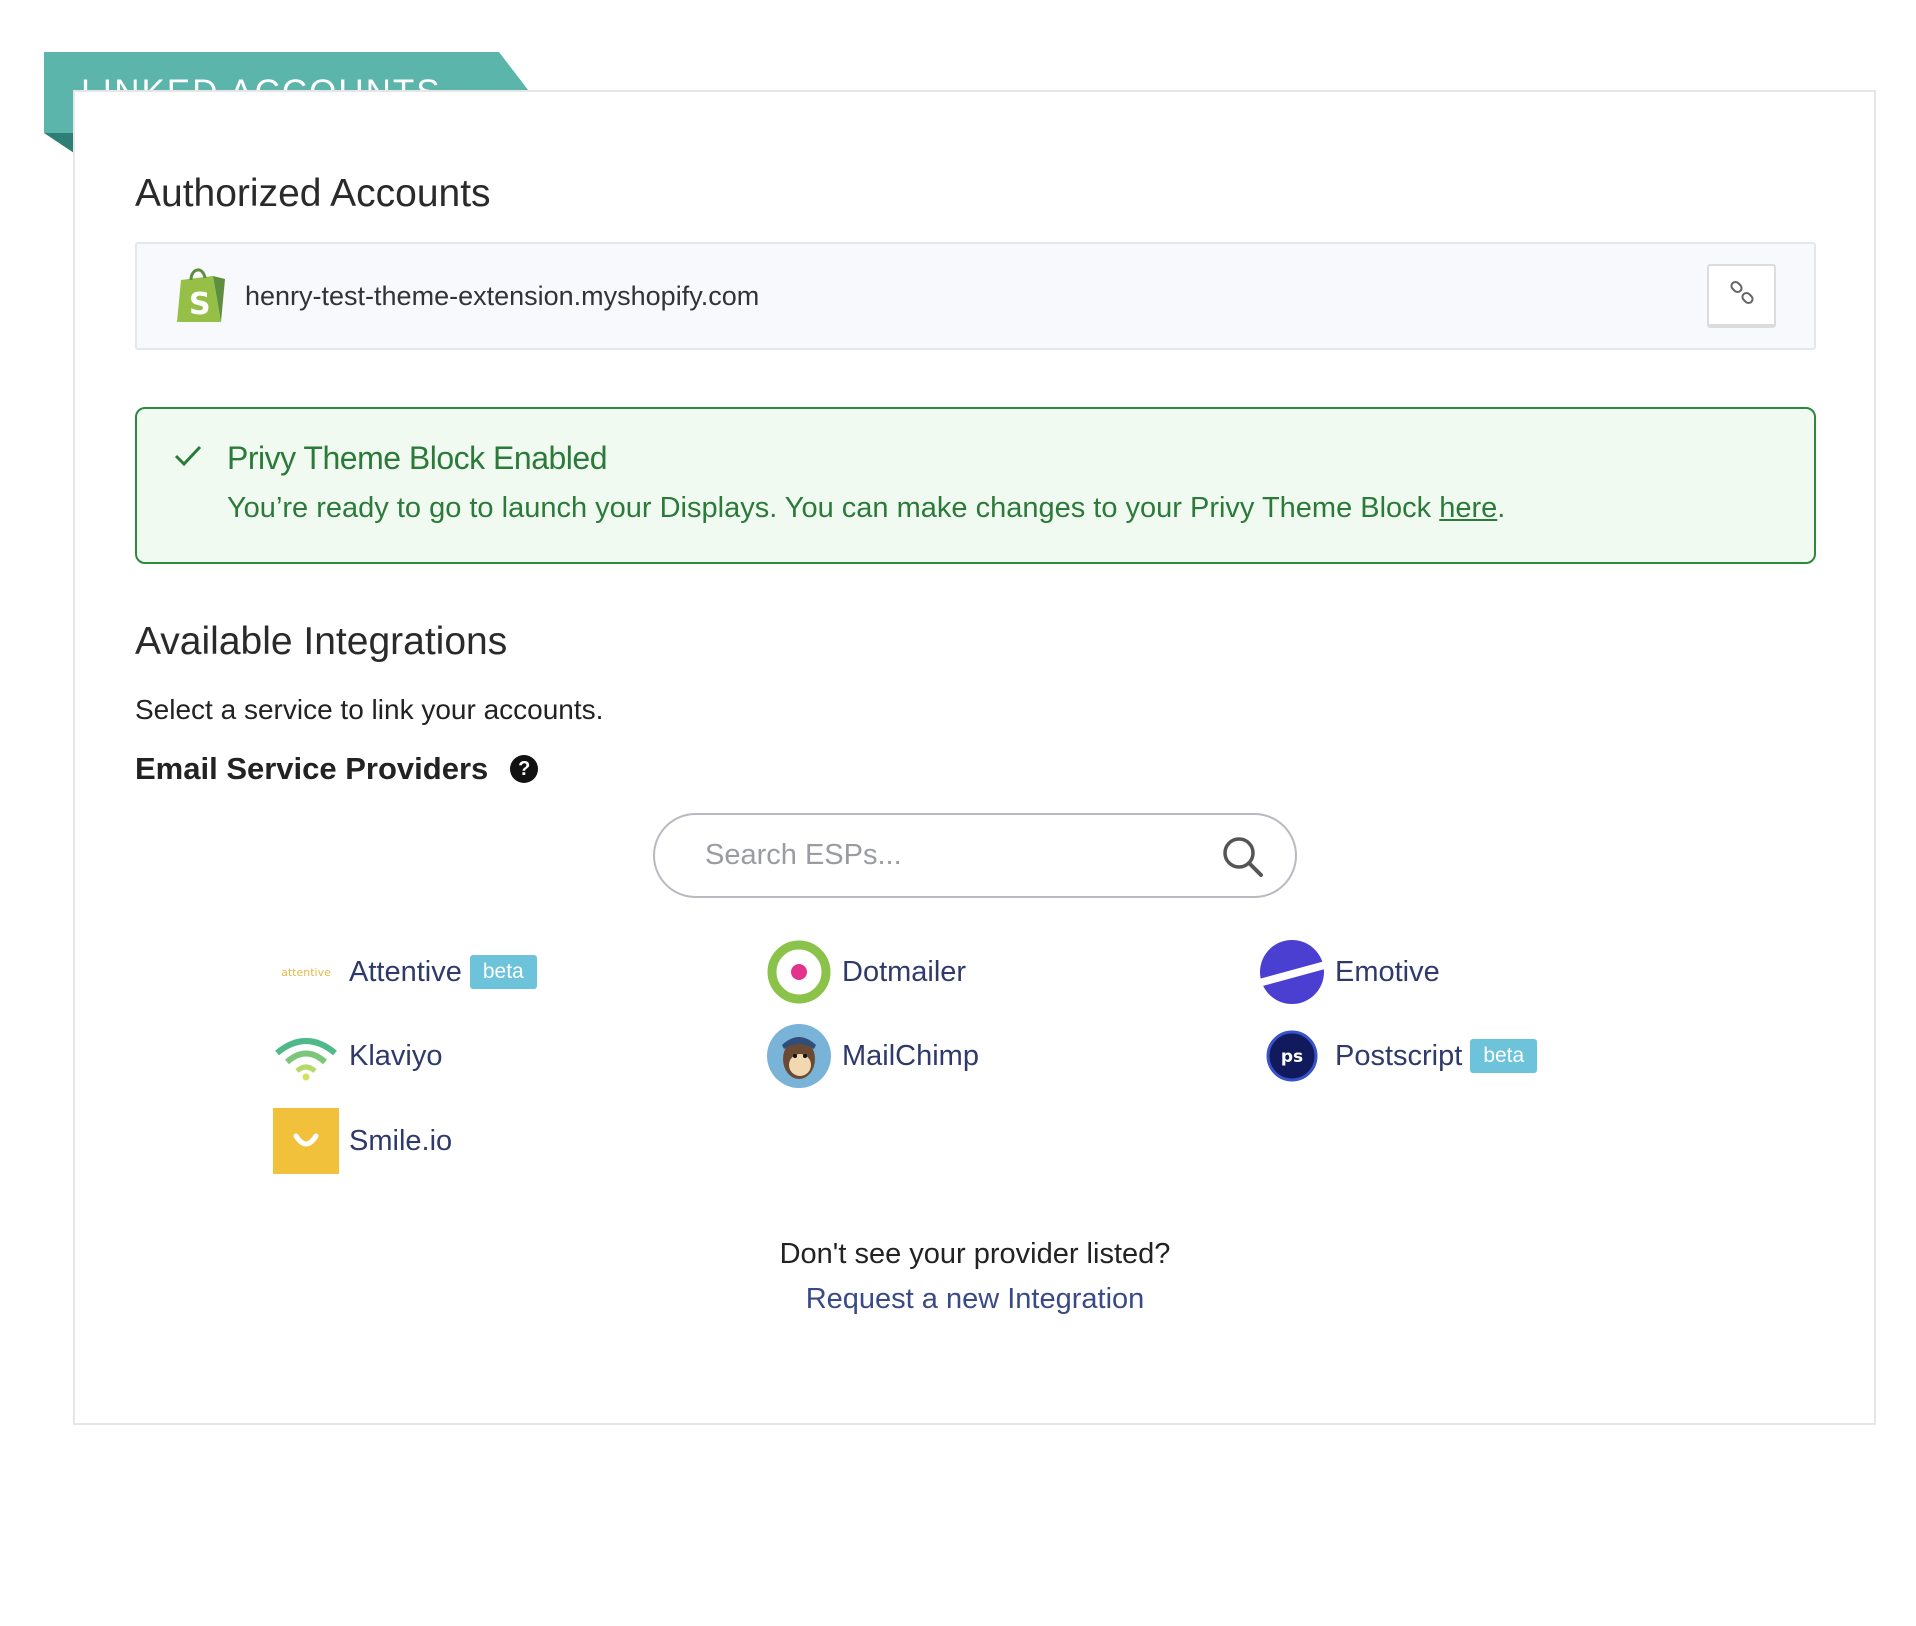  I want to click on unlink-icon, so click(1742, 295).